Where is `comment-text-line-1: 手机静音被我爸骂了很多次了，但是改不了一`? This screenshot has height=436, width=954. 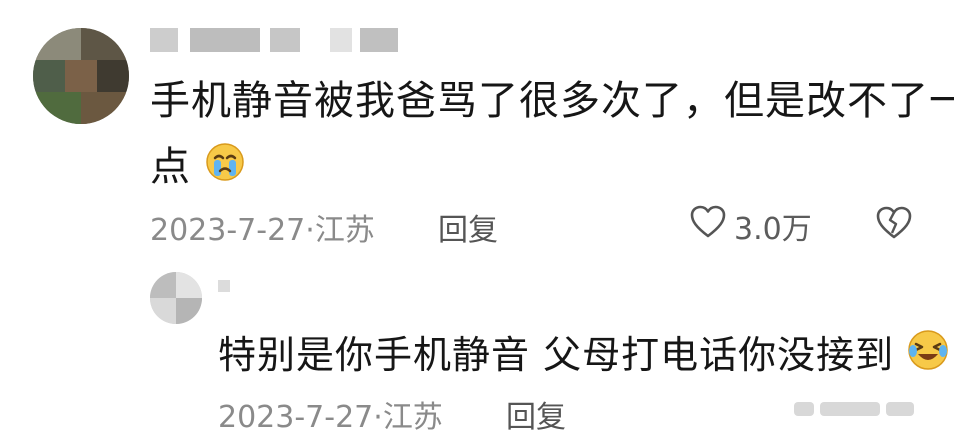 comment-text-line-1: 手机静音被我爸骂了很多次了，但是改不了一 is located at coordinates (552, 101).